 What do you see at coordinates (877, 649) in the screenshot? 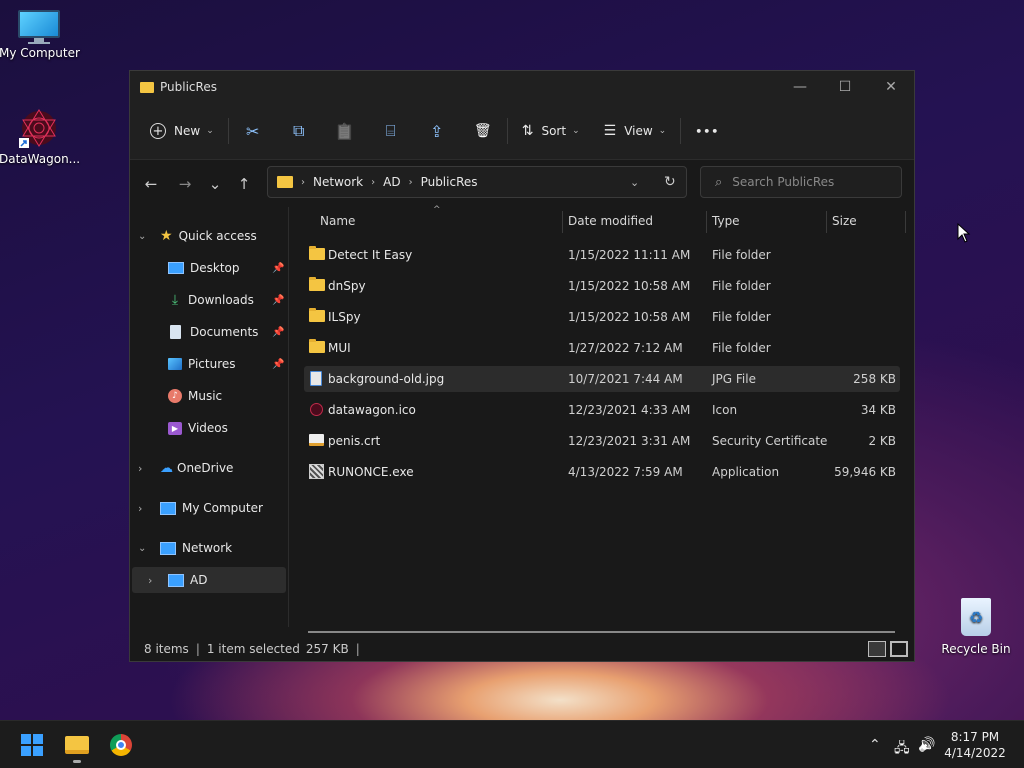
I see `details-view-button` at bounding box center [877, 649].